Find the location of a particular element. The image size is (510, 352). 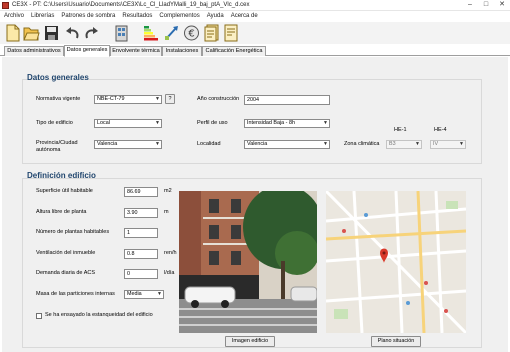

localidad-label: Localidad is located at coordinates (209, 144).